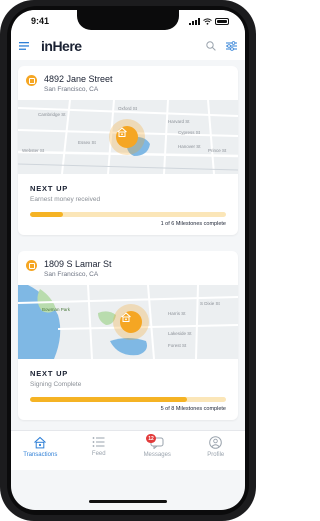  What do you see at coordinates (61, 46) in the screenshot?
I see `app-logo: inHere` at bounding box center [61, 46].